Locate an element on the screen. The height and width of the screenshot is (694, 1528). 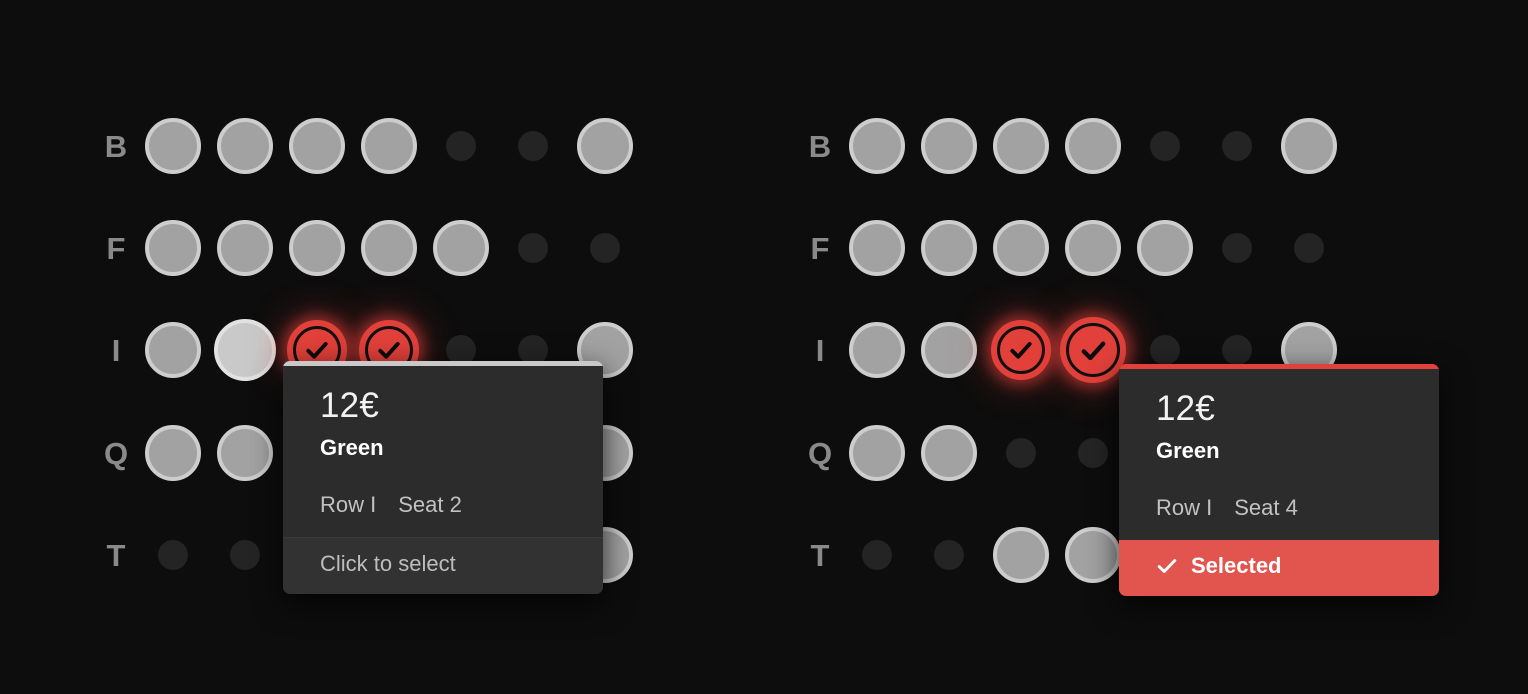
row-label-f: F is located at coordinates (116, 248).